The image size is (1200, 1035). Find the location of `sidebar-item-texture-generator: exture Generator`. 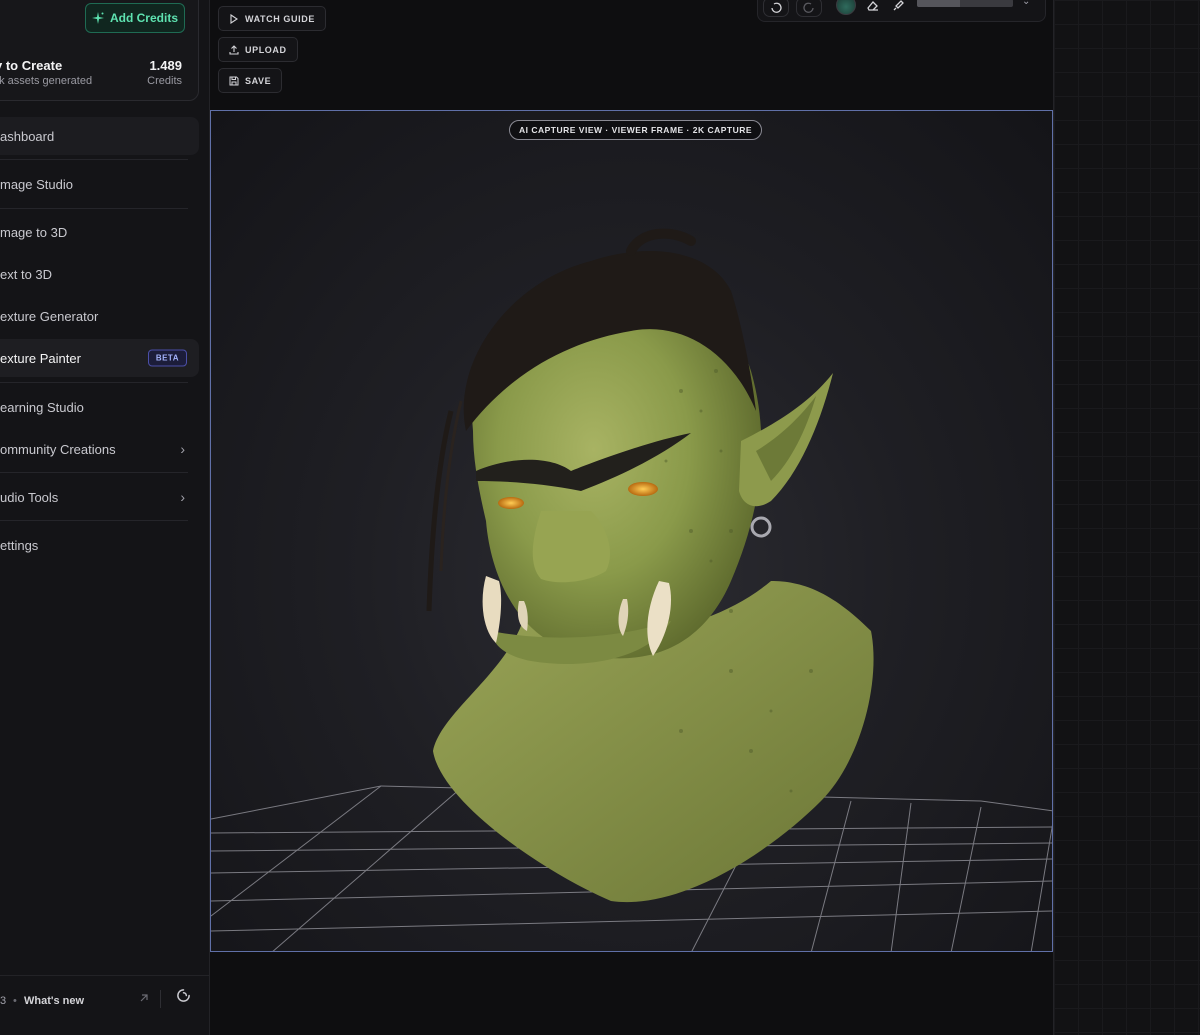

sidebar-item-texture-generator: exture Generator is located at coordinates (99, 316).